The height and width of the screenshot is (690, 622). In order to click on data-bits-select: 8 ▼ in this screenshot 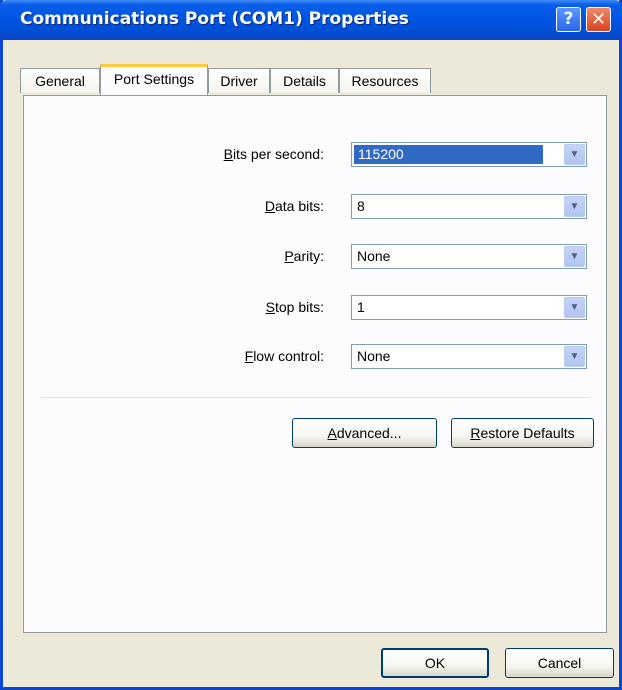, I will do `click(469, 206)`.